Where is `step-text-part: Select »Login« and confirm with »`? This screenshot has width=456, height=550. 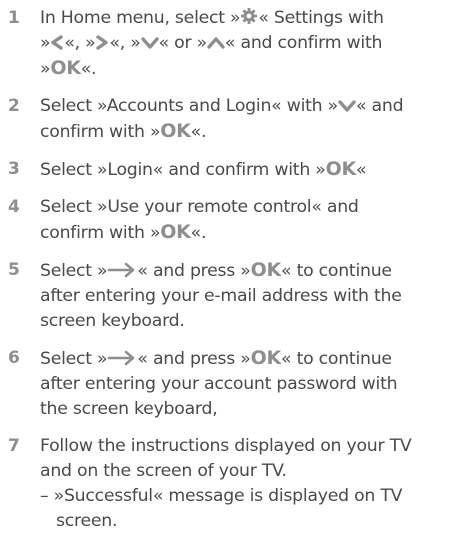 step-text-part: Select »Login« and confirm with » is located at coordinates (183, 170).